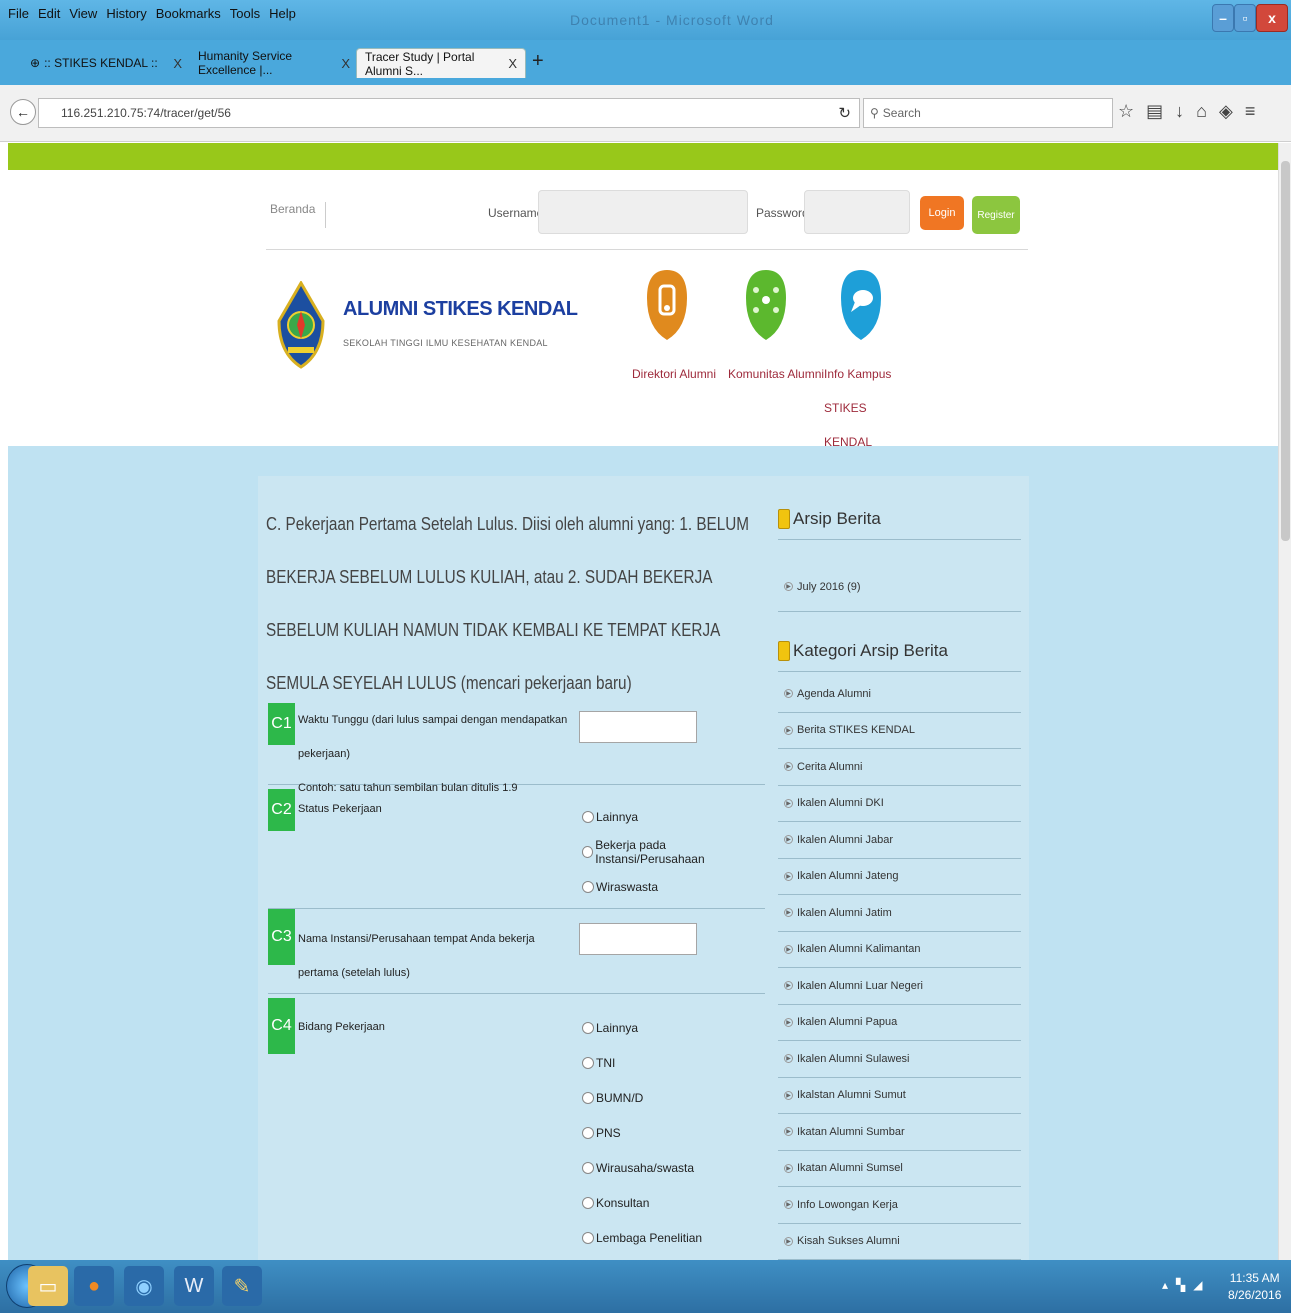  Describe the element at coordinates (194, 1286) in the screenshot. I see `word-icon: W` at that location.